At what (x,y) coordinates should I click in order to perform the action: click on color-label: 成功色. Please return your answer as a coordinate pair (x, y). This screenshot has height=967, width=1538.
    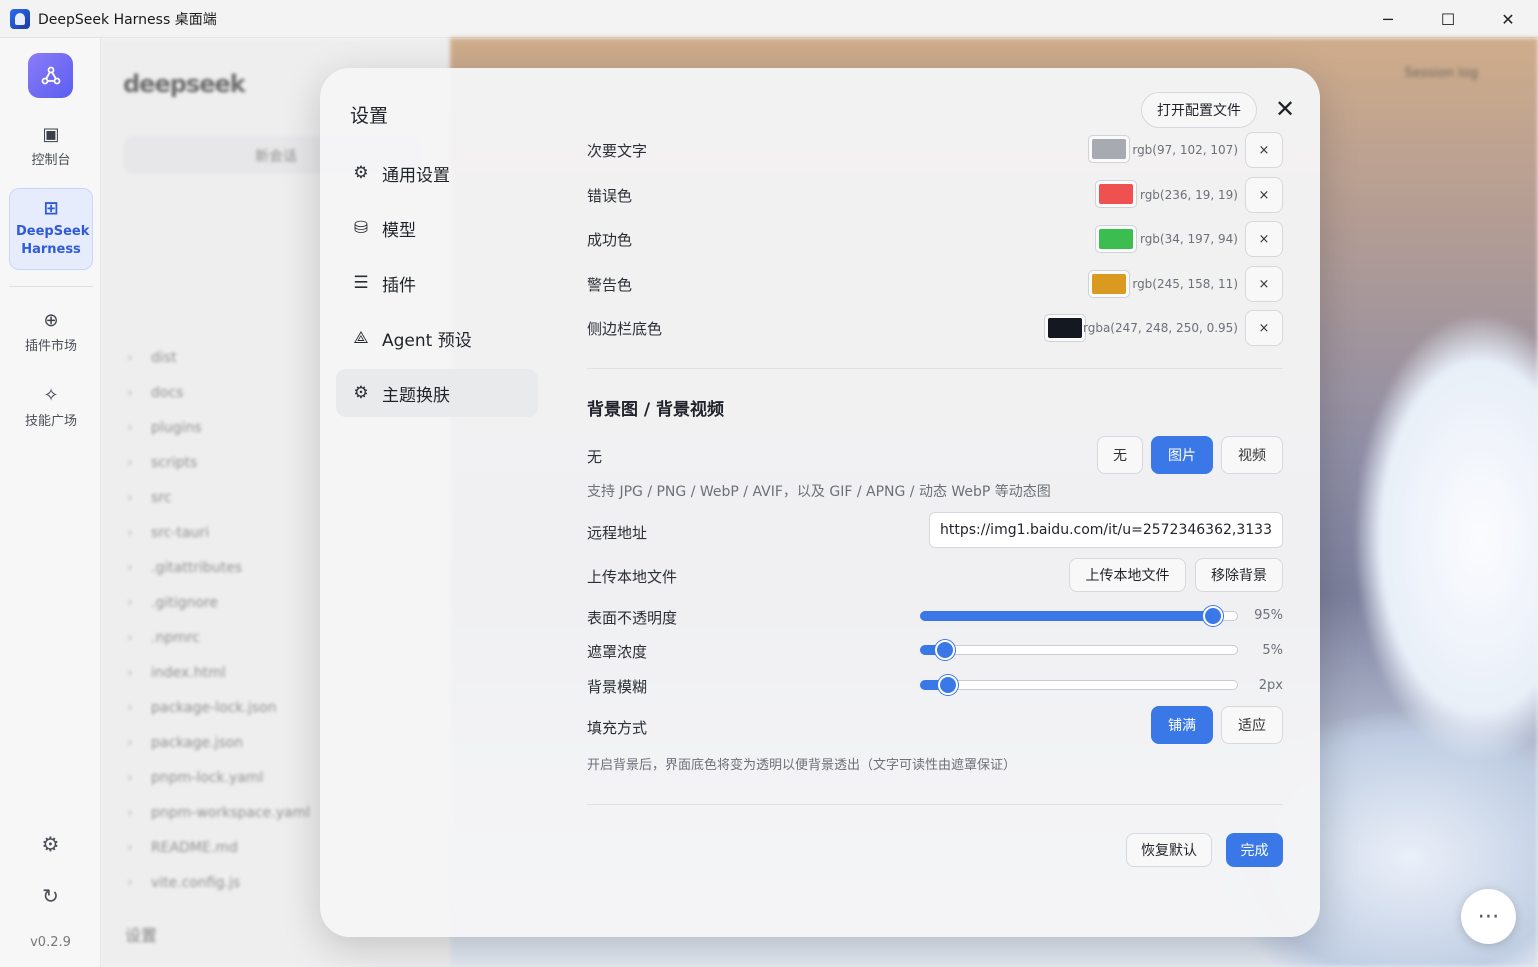
    Looking at the image, I should click on (610, 240).